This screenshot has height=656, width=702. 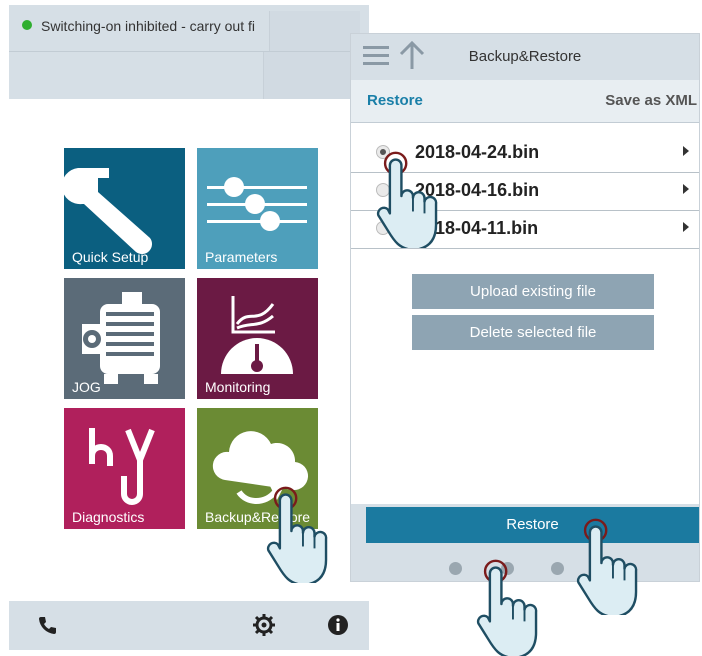 What do you see at coordinates (124, 468) in the screenshot?
I see `tile-diagnostics: Diagnostics` at bounding box center [124, 468].